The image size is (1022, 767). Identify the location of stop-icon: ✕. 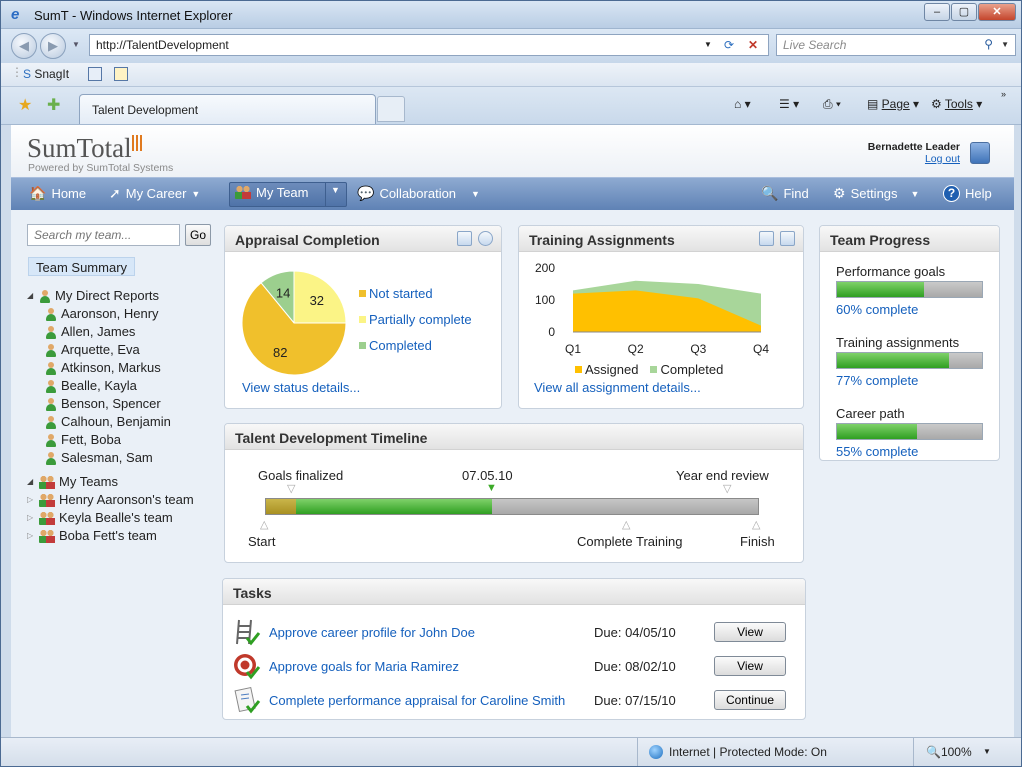
(753, 45).